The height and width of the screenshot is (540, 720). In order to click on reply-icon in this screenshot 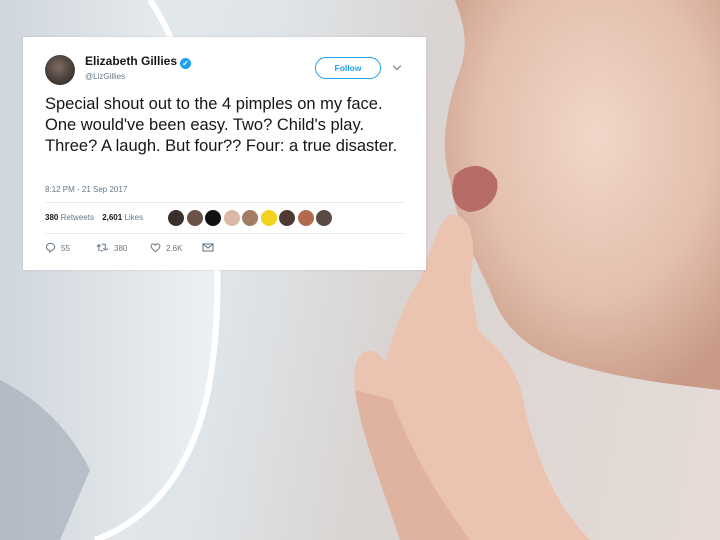, I will do `click(50, 248)`.